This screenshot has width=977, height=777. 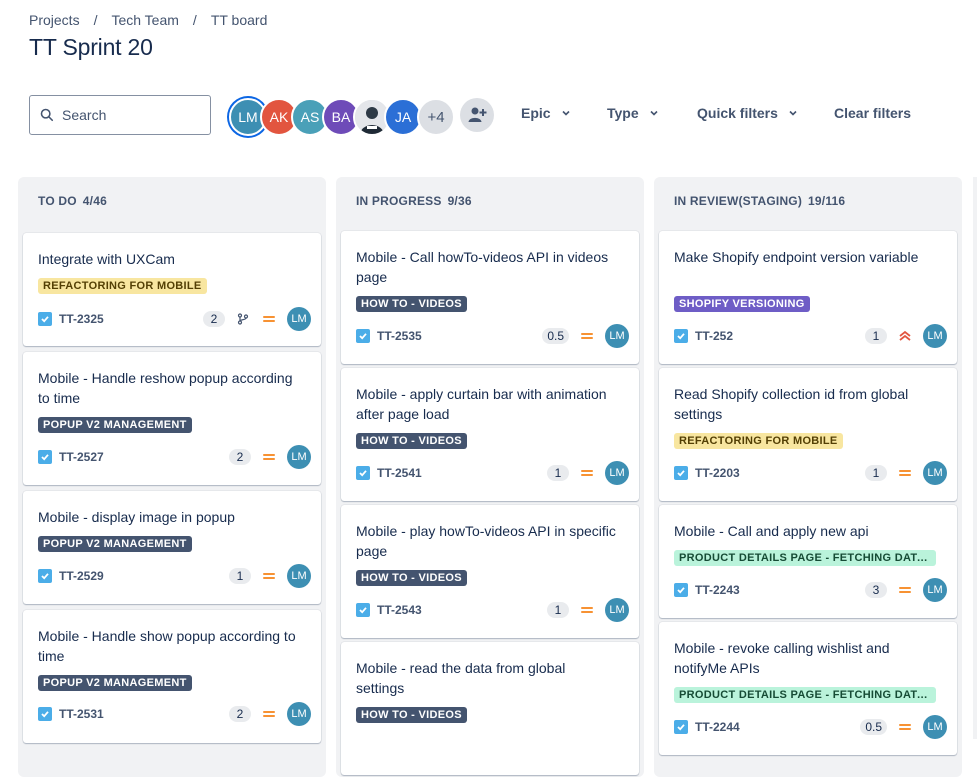 What do you see at coordinates (737, 113) in the screenshot?
I see `quick-filters-label: Quick filters` at bounding box center [737, 113].